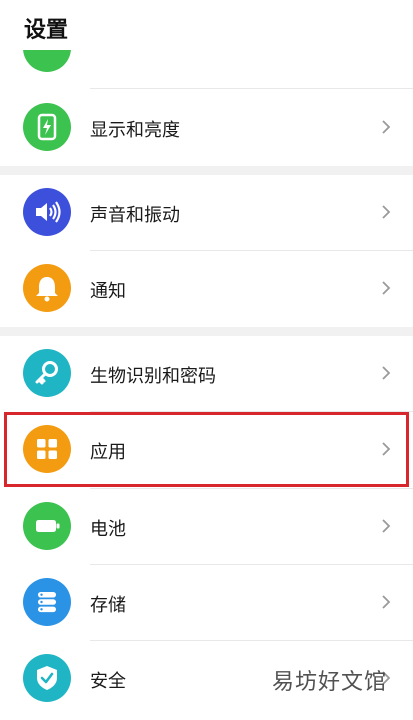 The height and width of the screenshot is (720, 413). Describe the element at coordinates (47, 449) in the screenshot. I see `apps-grid-icon` at that location.